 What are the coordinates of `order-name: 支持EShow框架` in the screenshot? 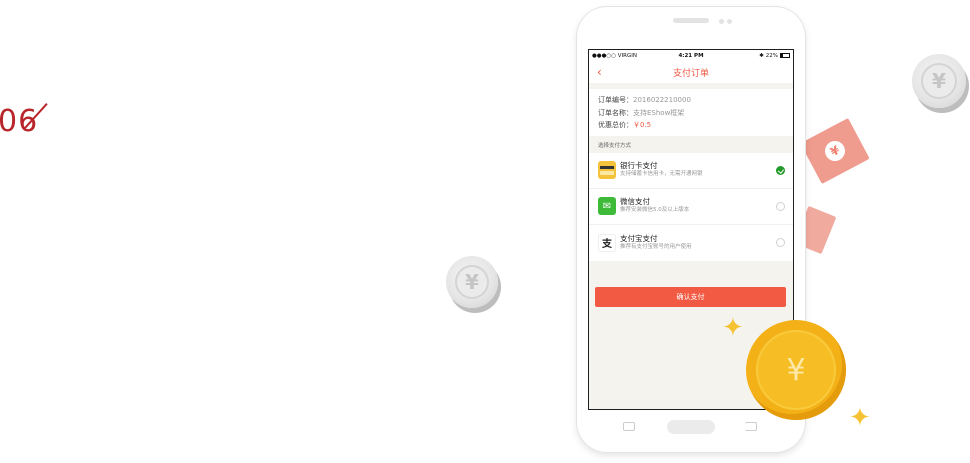 It's located at (659, 112).